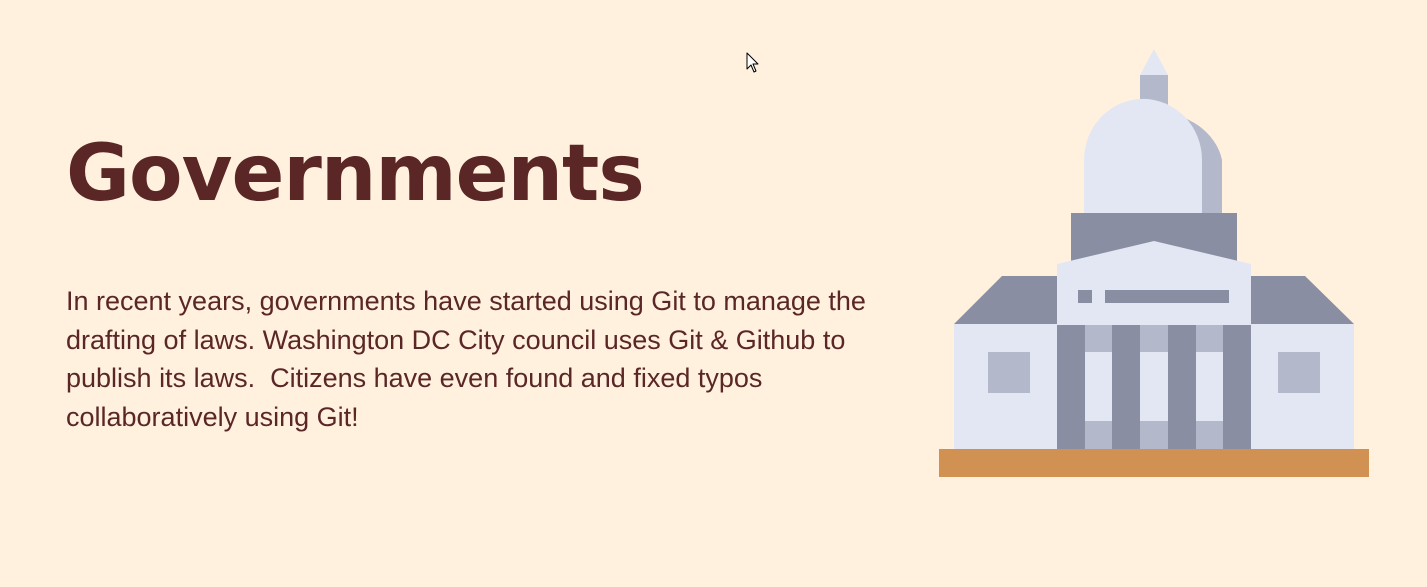 The width and height of the screenshot is (1427, 587). Describe the element at coordinates (752, 62) in the screenshot. I see `mouse-pointer-icon` at that location.